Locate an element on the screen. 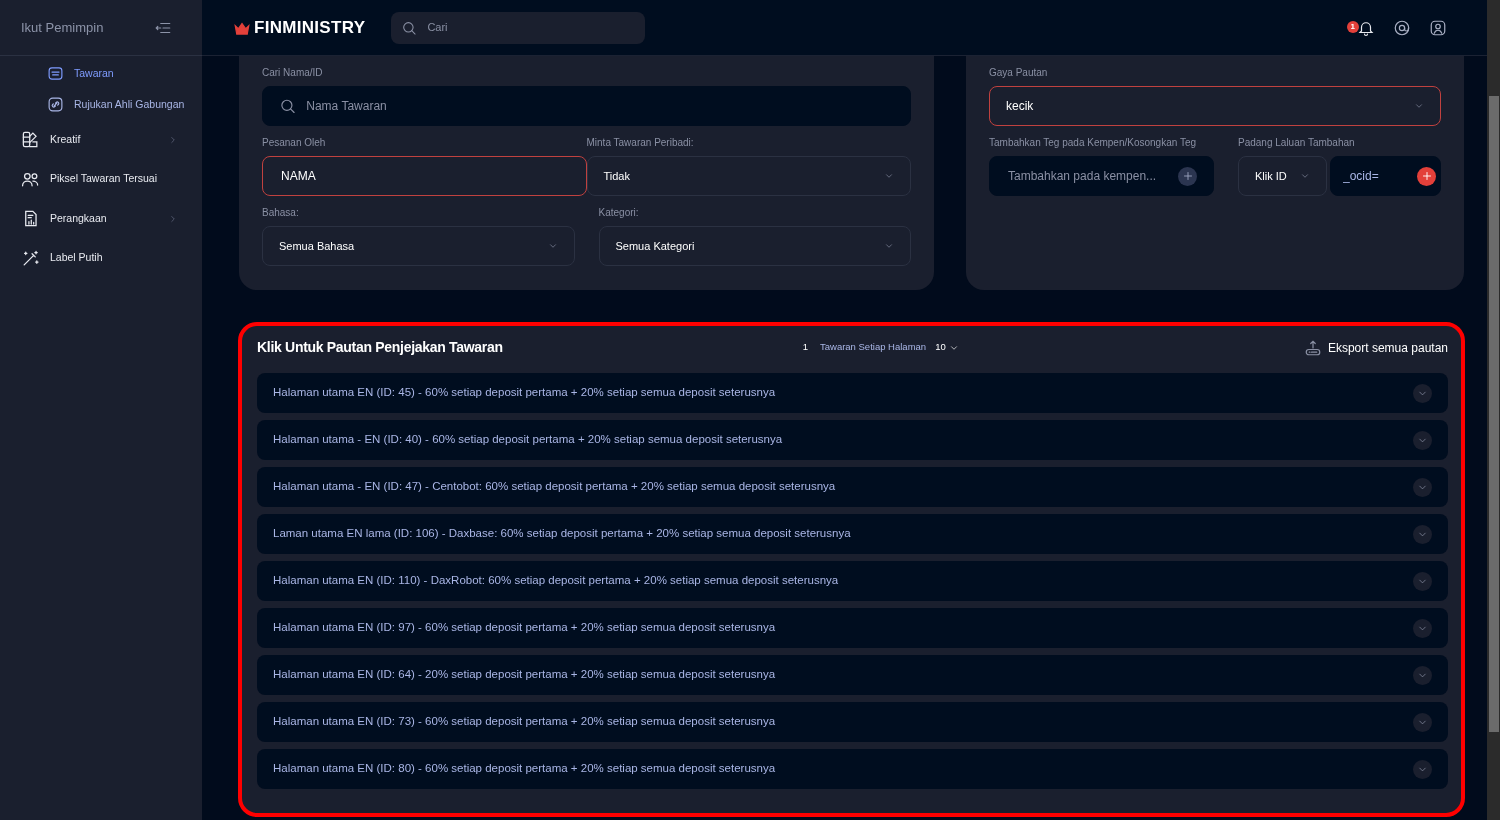 This screenshot has width=1500, height=820. profile-button is located at coordinates (1438, 27).